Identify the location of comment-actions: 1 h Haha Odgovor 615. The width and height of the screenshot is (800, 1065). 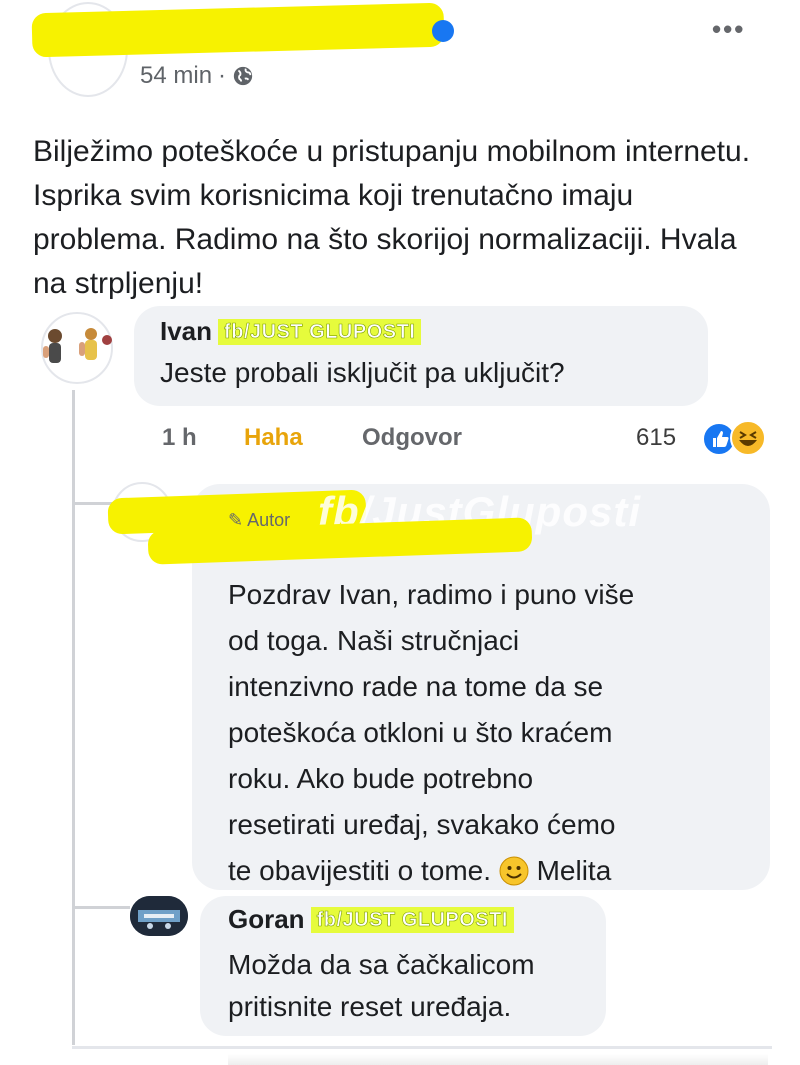
(472, 441).